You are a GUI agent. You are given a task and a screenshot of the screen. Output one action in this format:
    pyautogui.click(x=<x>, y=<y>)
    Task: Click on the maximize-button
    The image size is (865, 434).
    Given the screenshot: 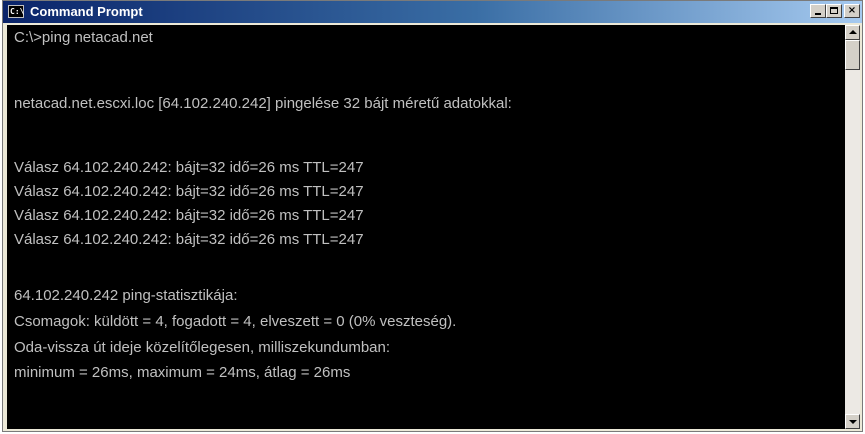 What is the action you would take?
    pyautogui.click(x=834, y=11)
    